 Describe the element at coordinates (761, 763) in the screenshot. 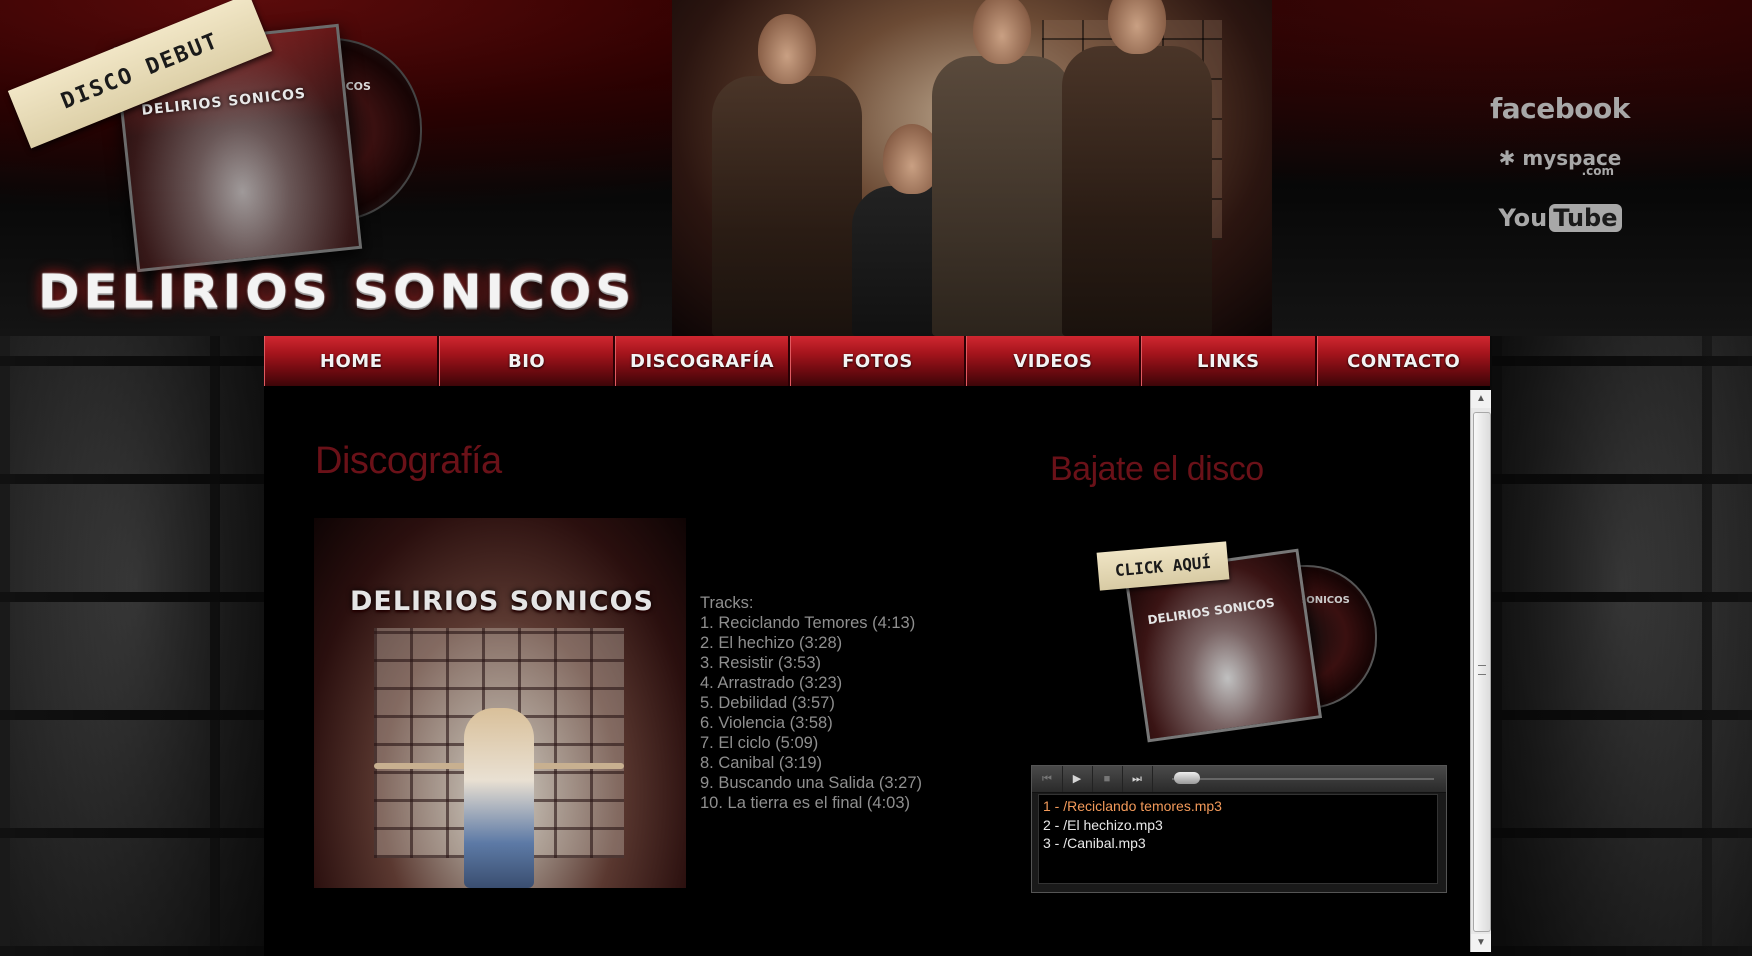

I see `track-item: 8. Canibal (3:19)` at that location.